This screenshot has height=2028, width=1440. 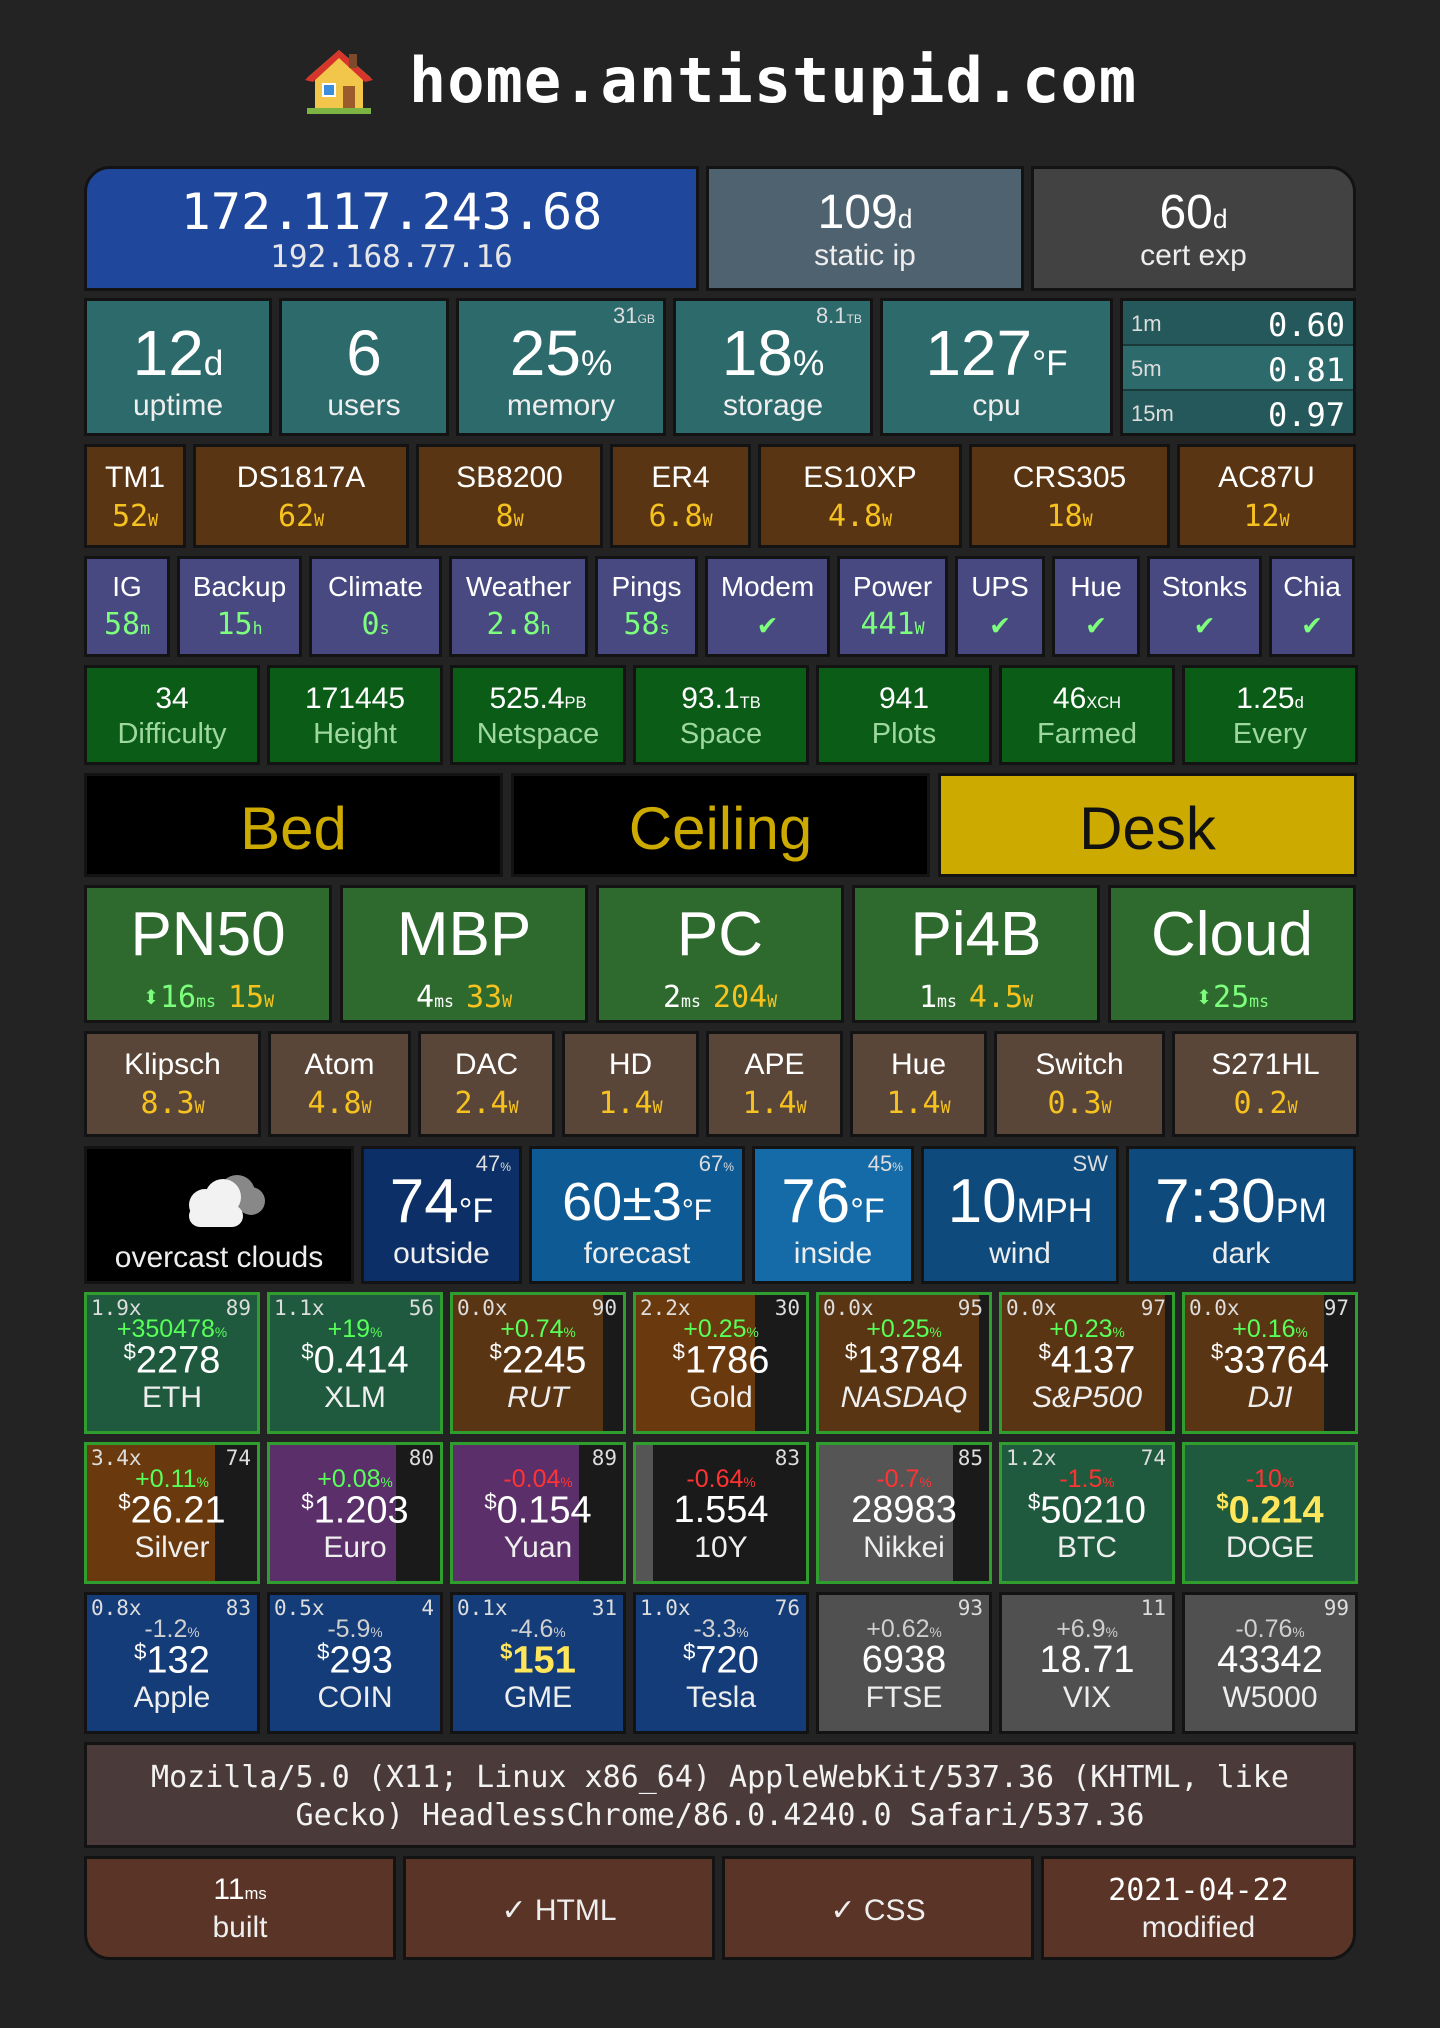 What do you see at coordinates (355, 1363) in the screenshot?
I see `market-tile: 1.1x 56 +19% $0.414 XLM` at bounding box center [355, 1363].